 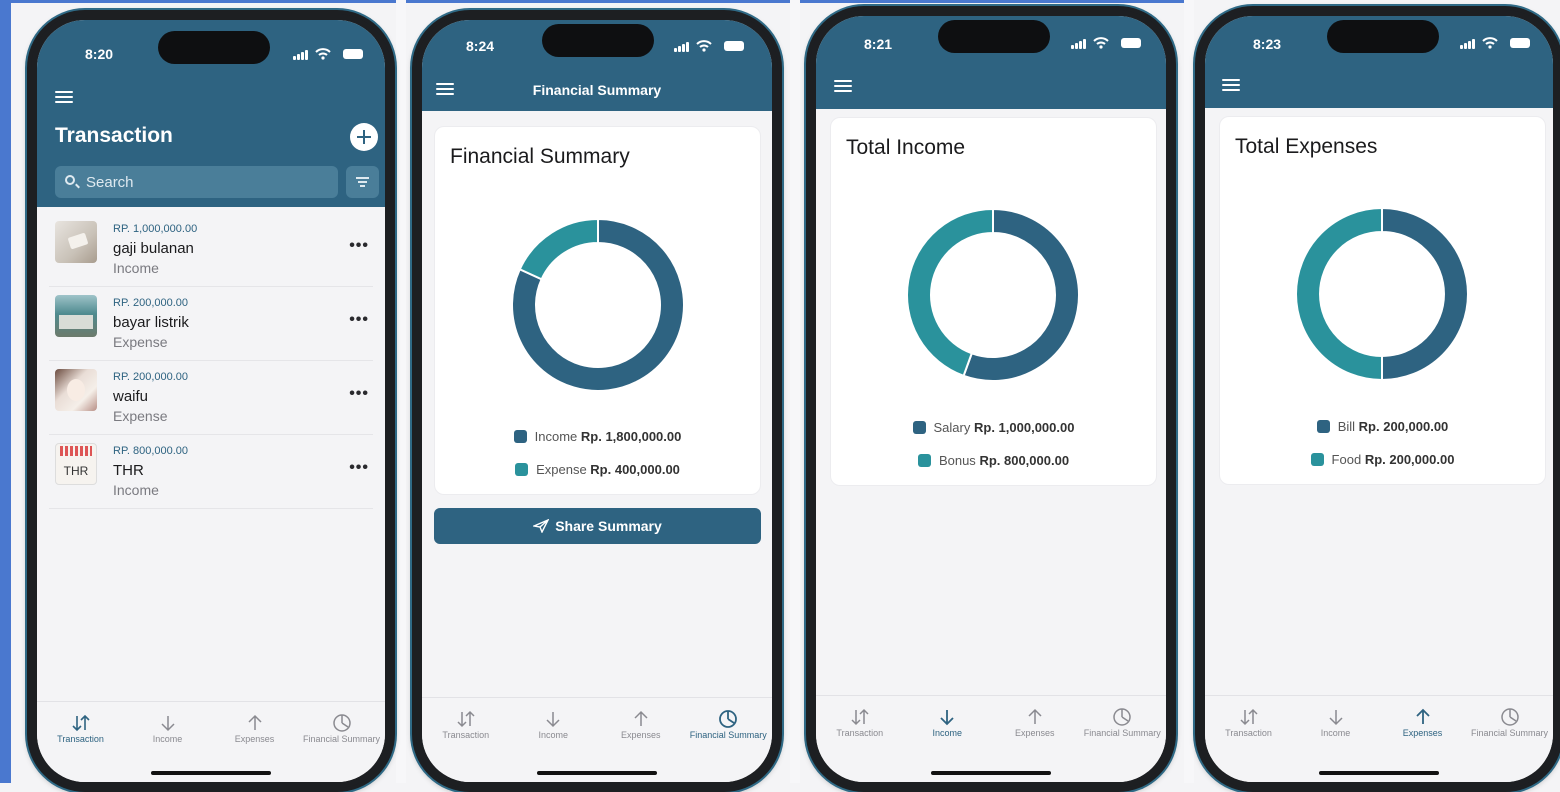 I want to click on legend-item: Food Rp. 200,000.00, so click(x=1382, y=459).